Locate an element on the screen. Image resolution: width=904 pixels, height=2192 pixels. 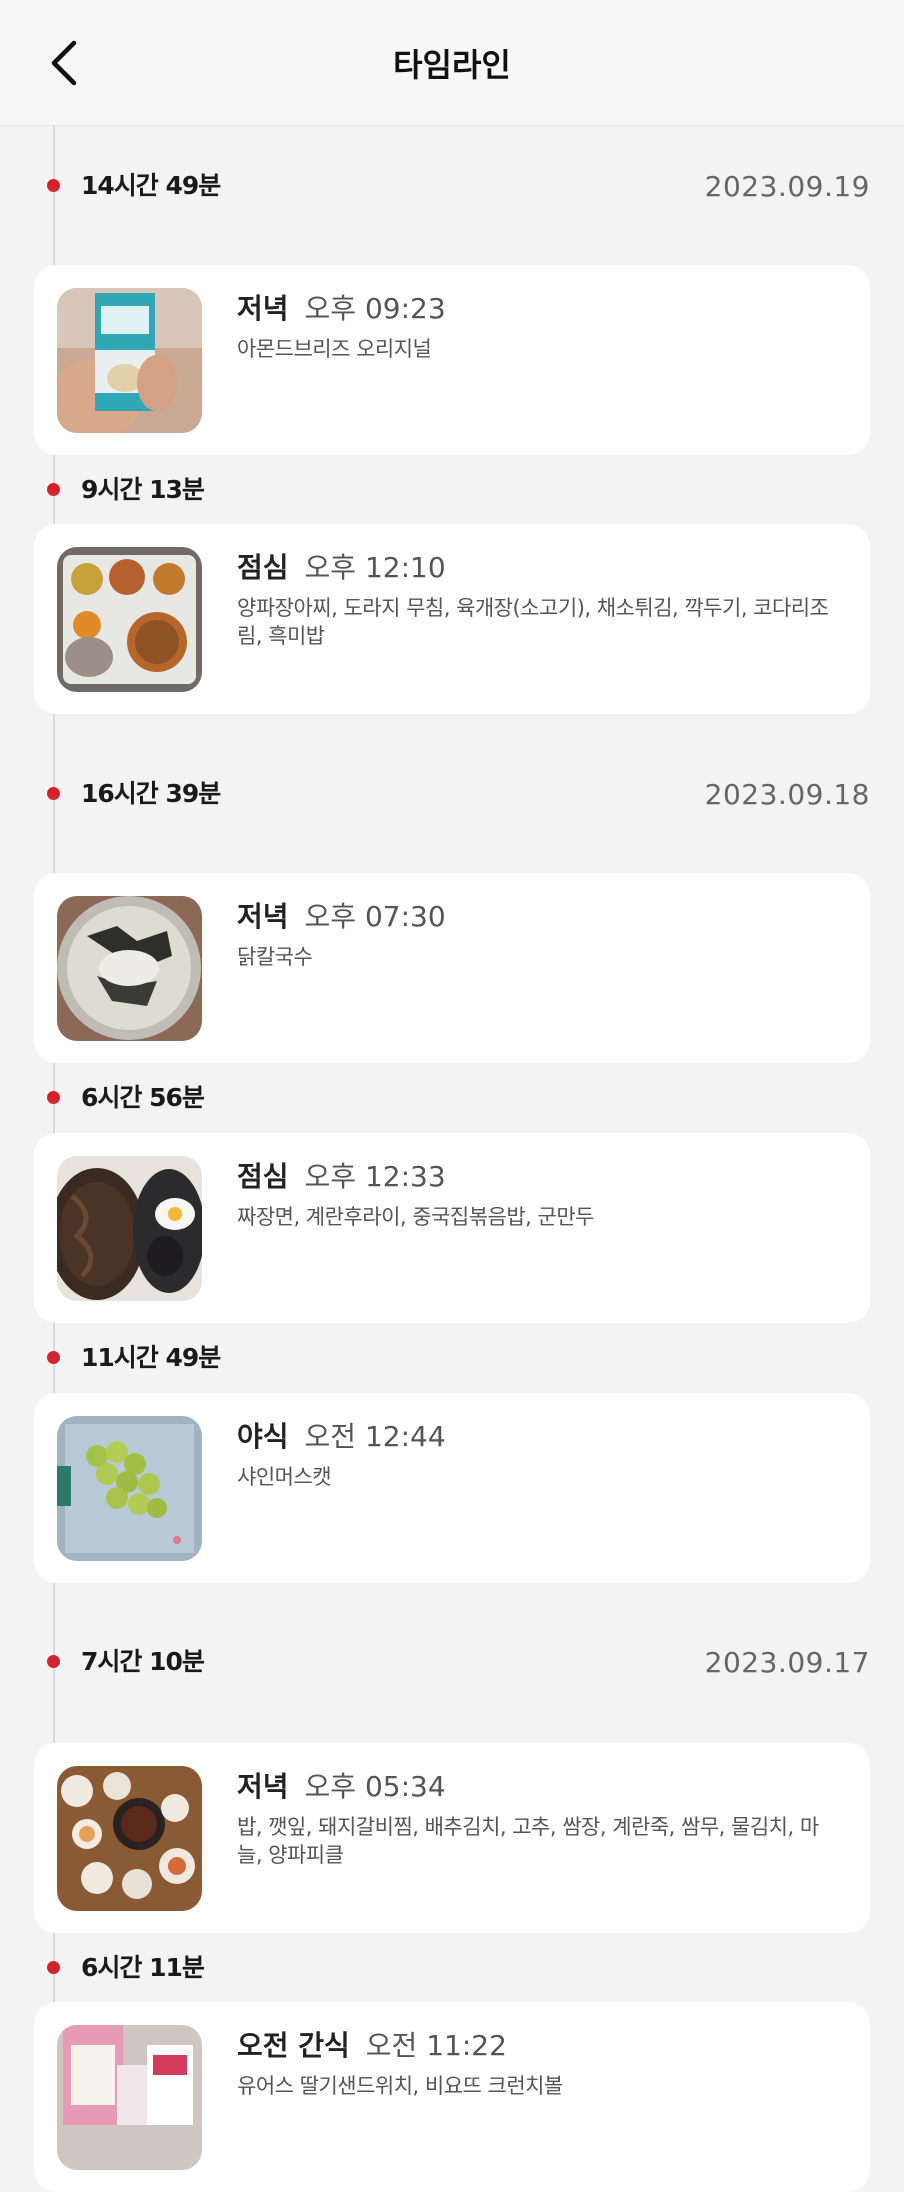
meal-title: 저녁 오후 09:23 is located at coordinates (341, 309).